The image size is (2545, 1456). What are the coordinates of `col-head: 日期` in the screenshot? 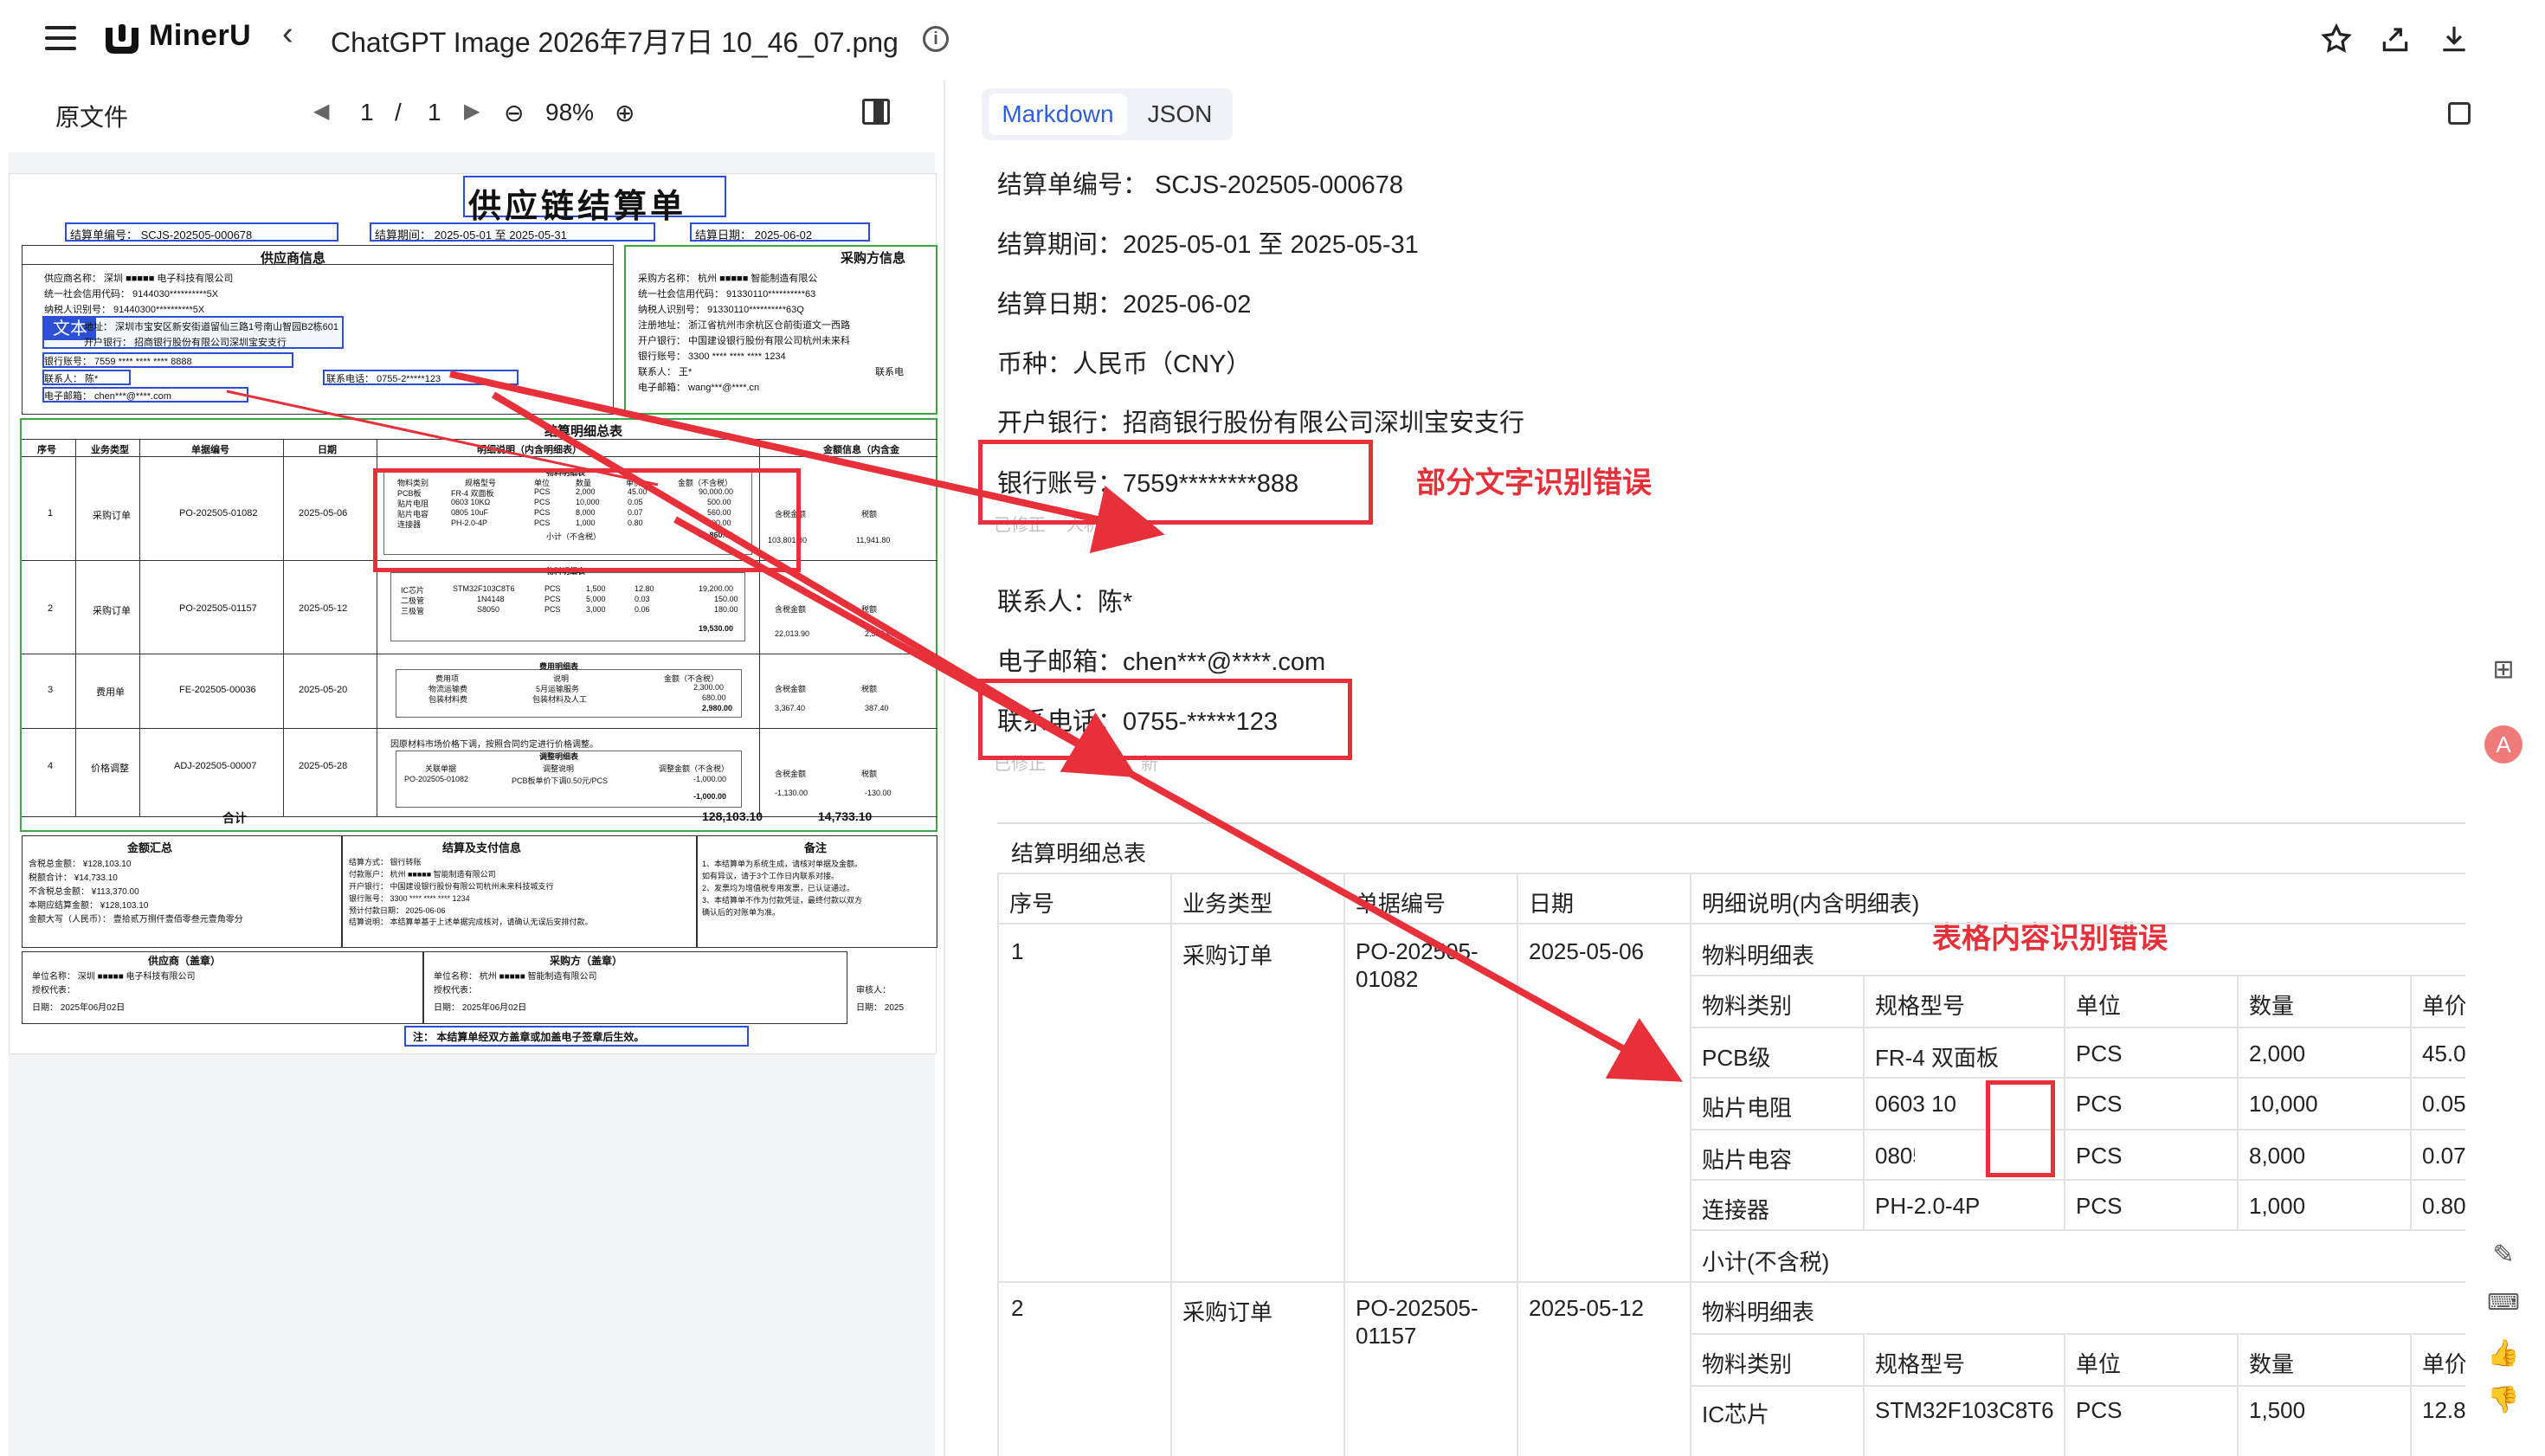 It's located at (328, 450).